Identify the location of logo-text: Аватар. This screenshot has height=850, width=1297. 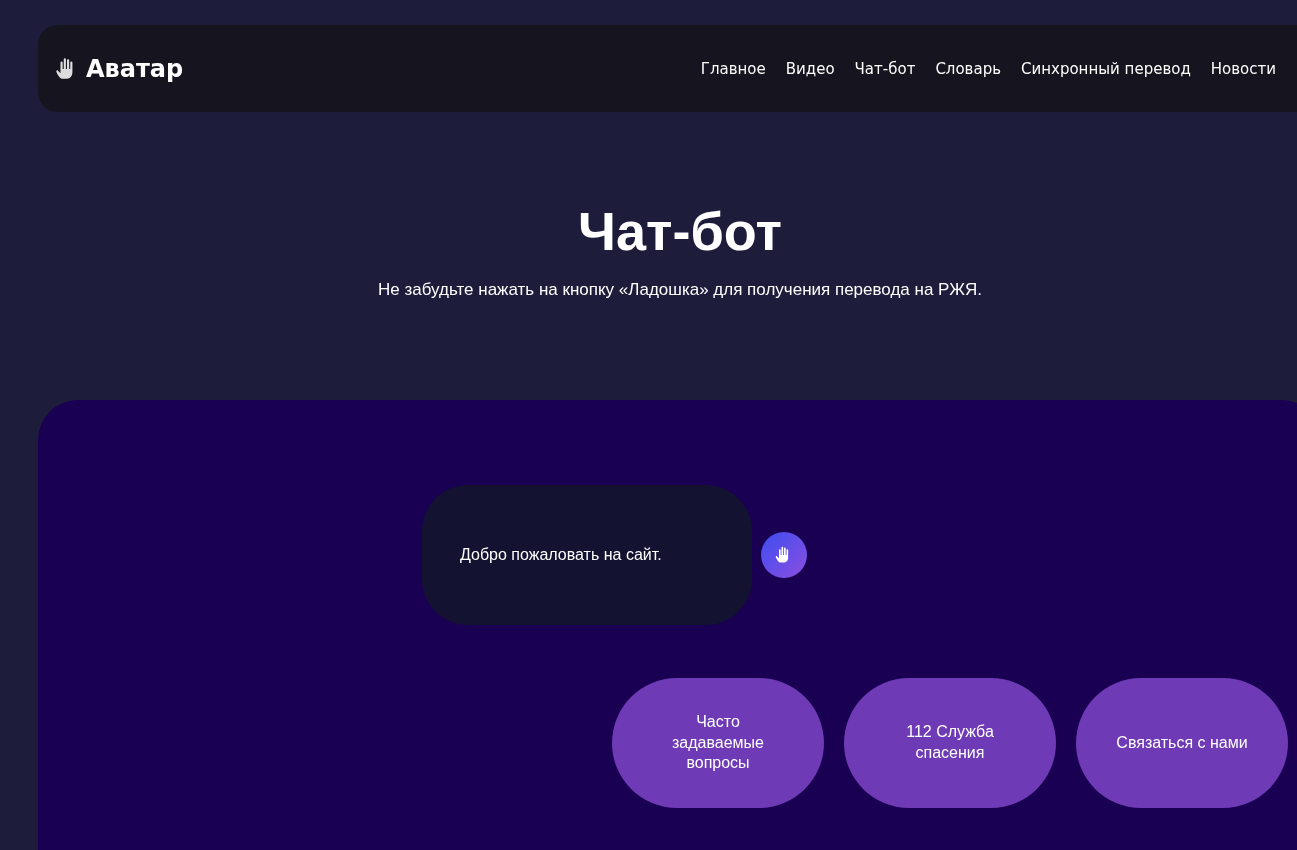
(135, 68).